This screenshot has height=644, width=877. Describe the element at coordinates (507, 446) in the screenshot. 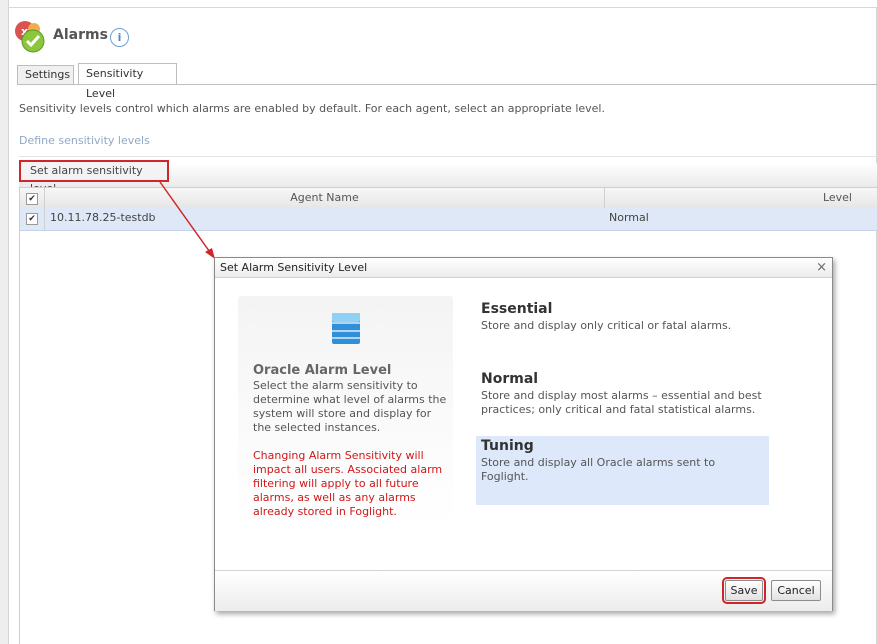

I see `option-title: Tuning` at that location.